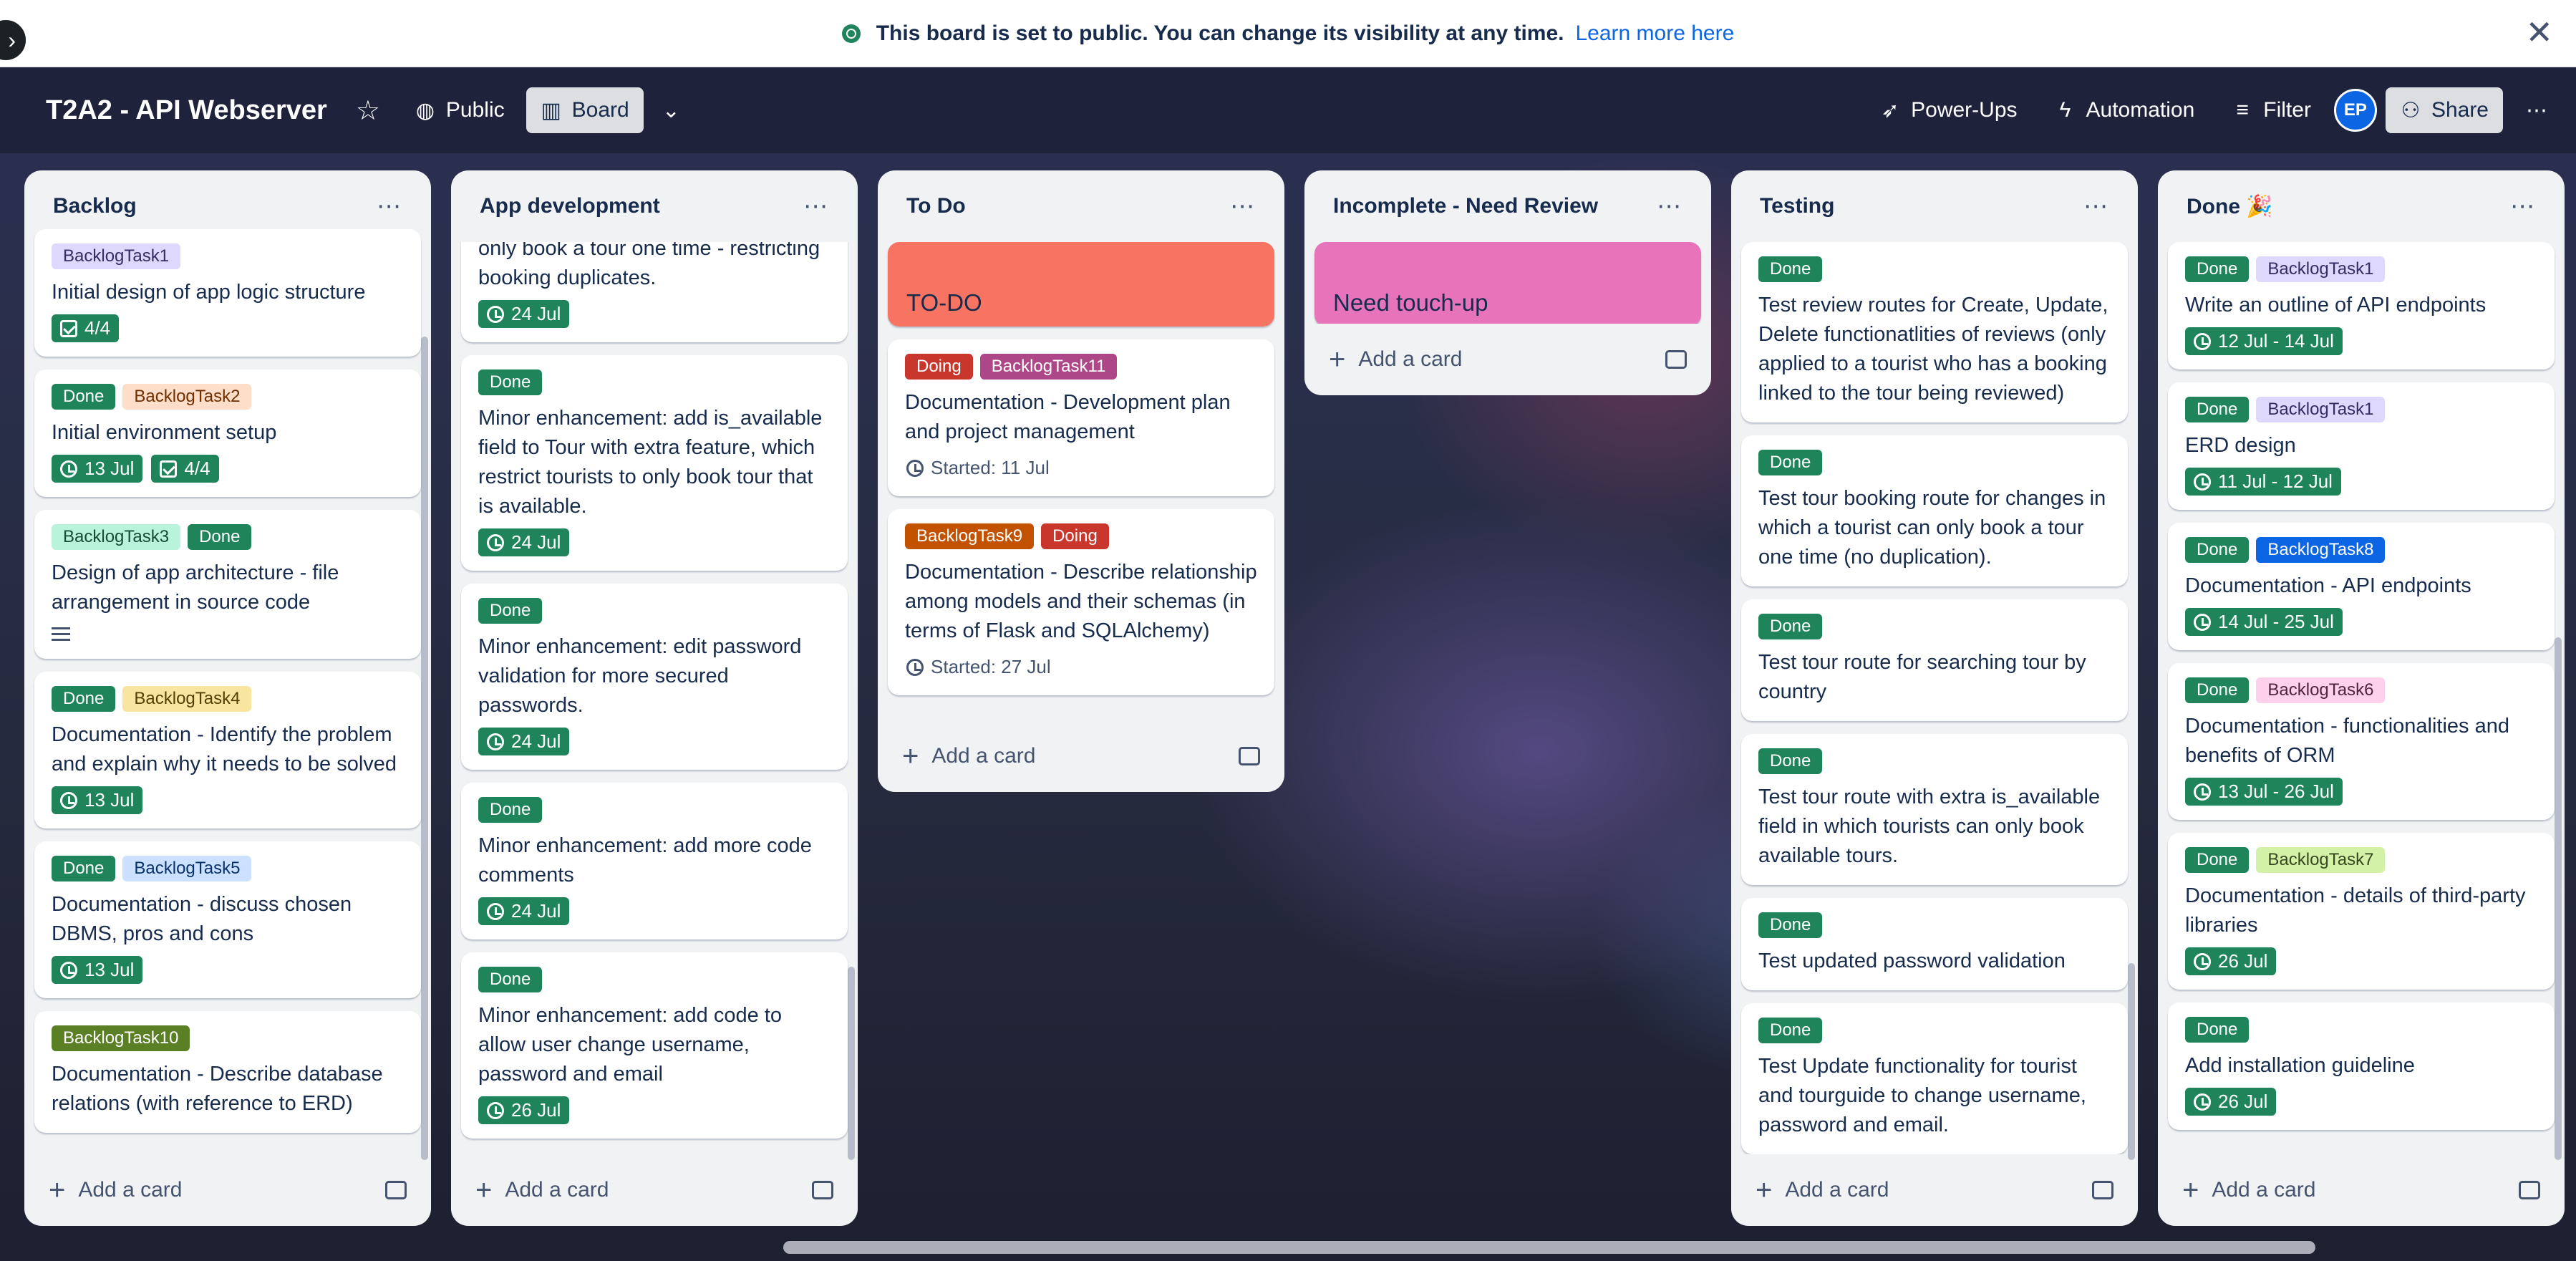 Image resolution: width=2576 pixels, height=1261 pixels. I want to click on views-dropdown-button: ⌄, so click(671, 110).